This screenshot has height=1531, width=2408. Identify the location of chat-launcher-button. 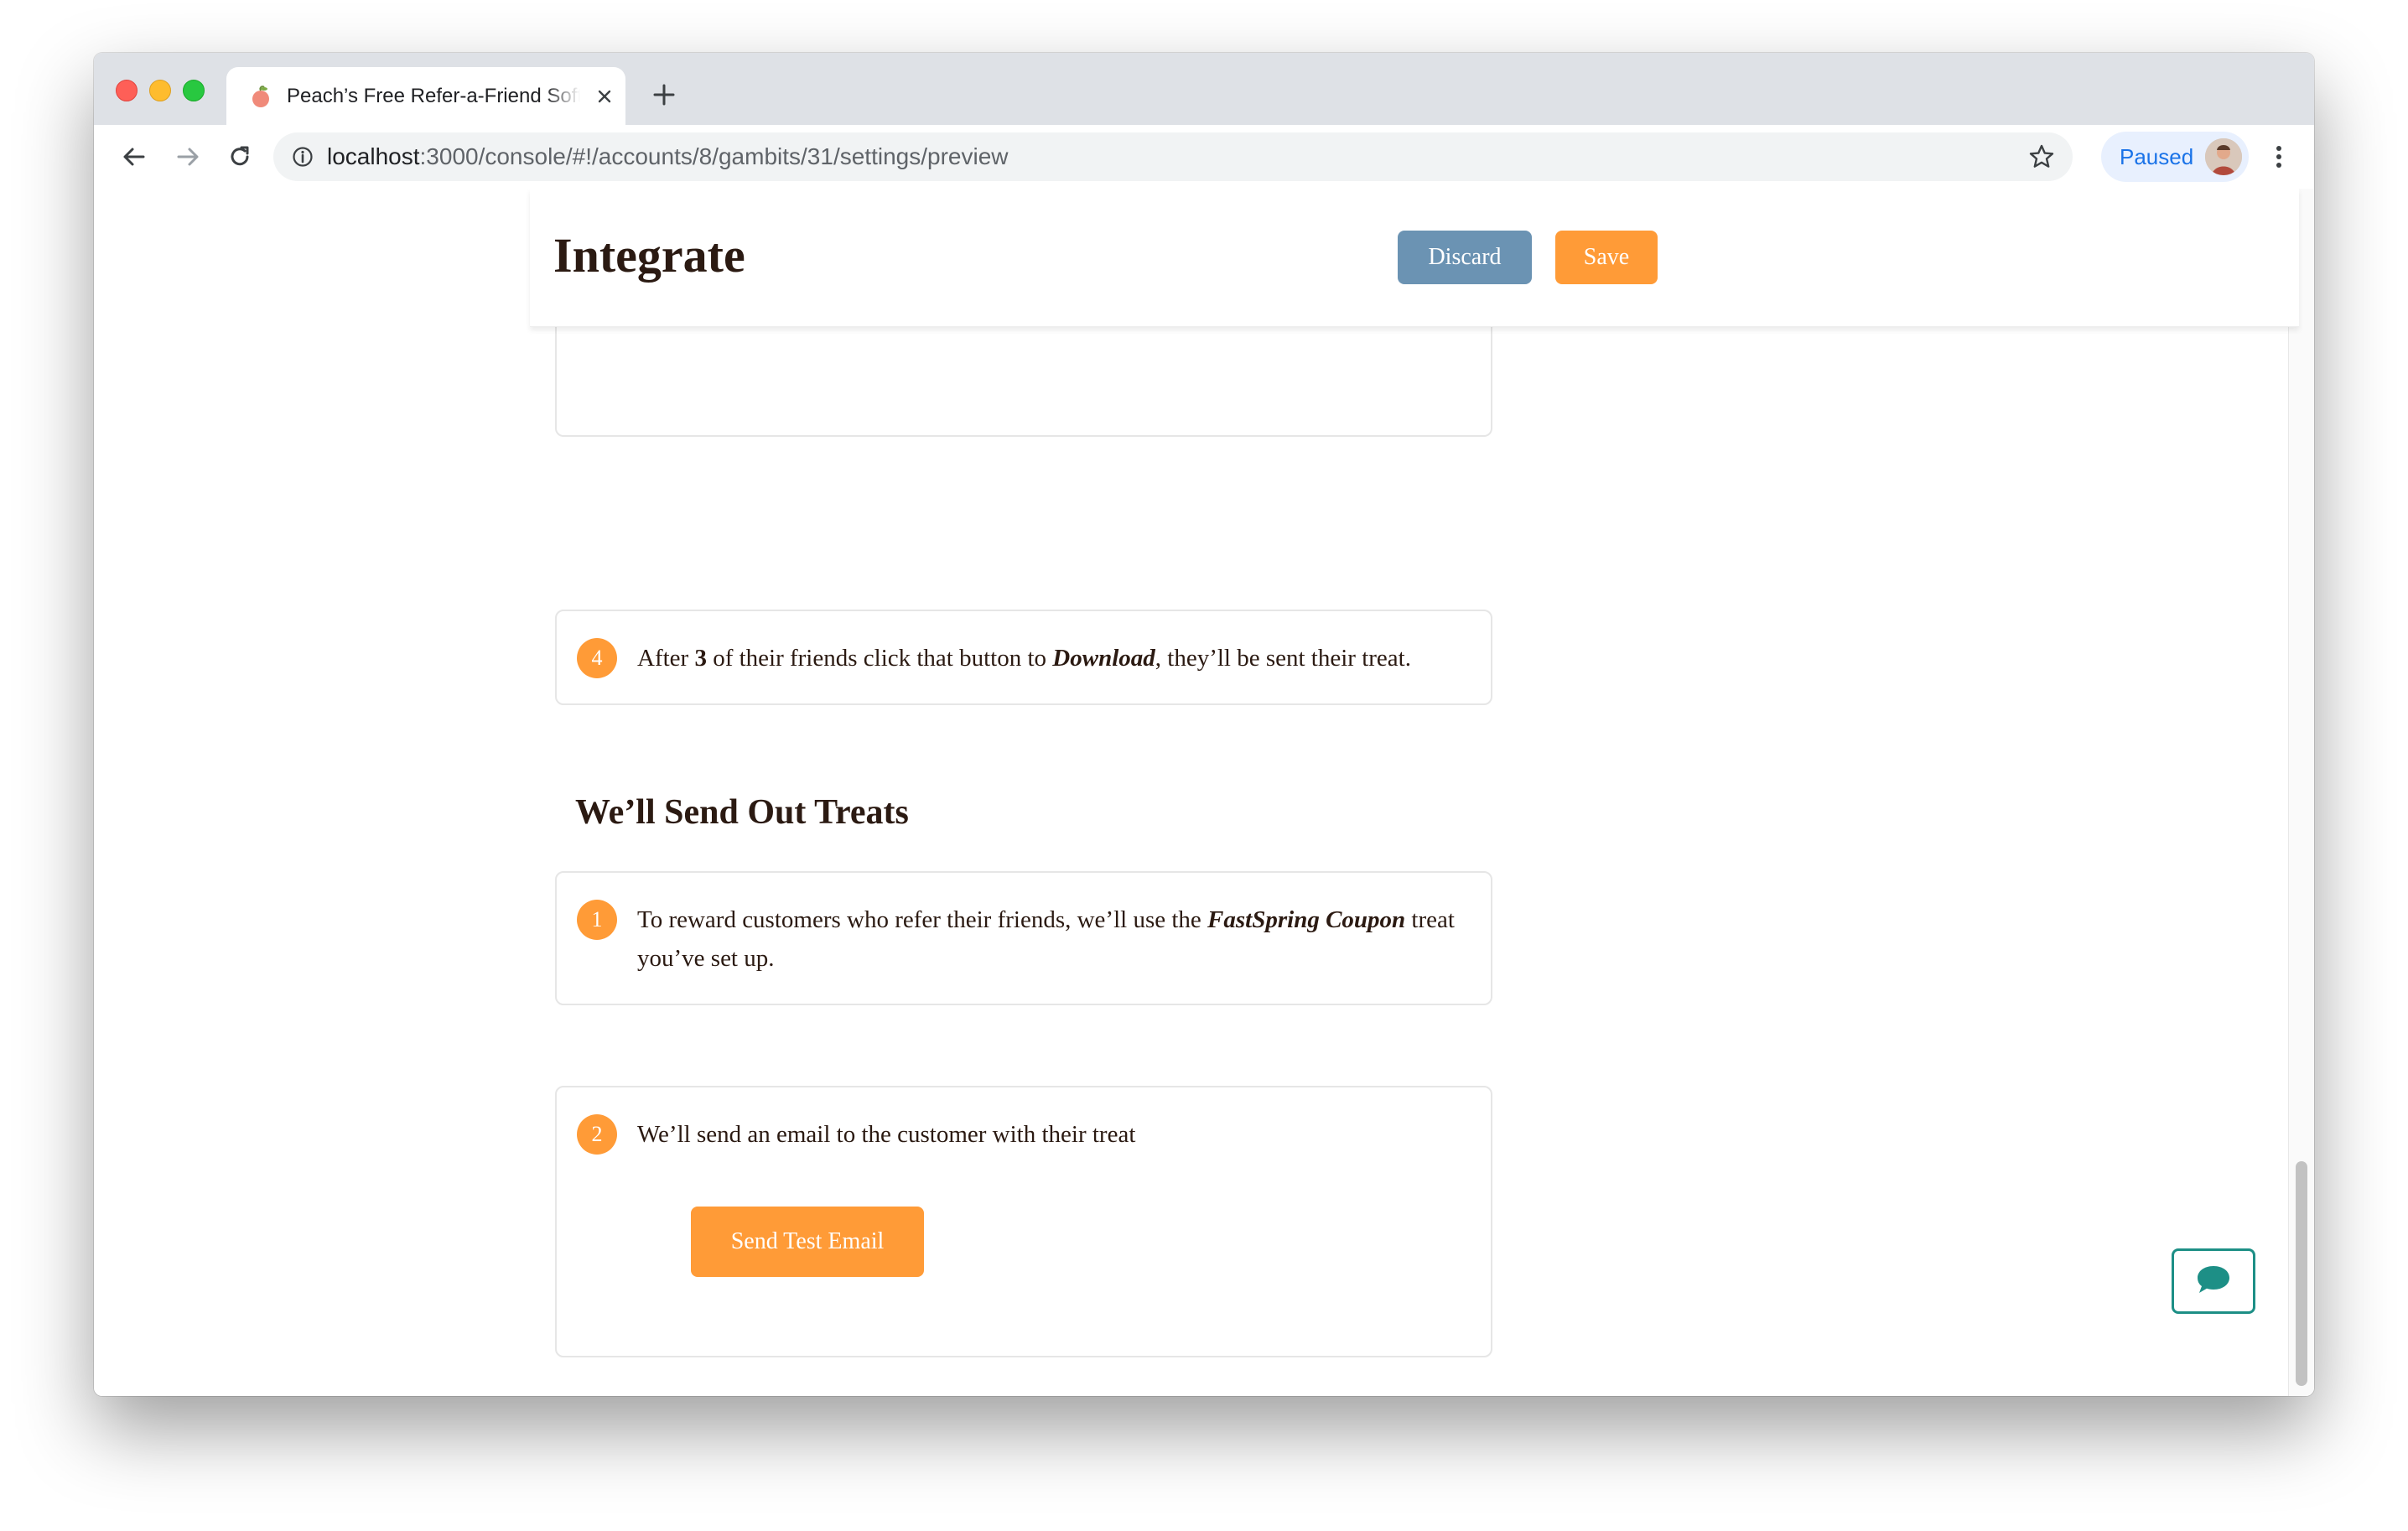
(2213, 1281).